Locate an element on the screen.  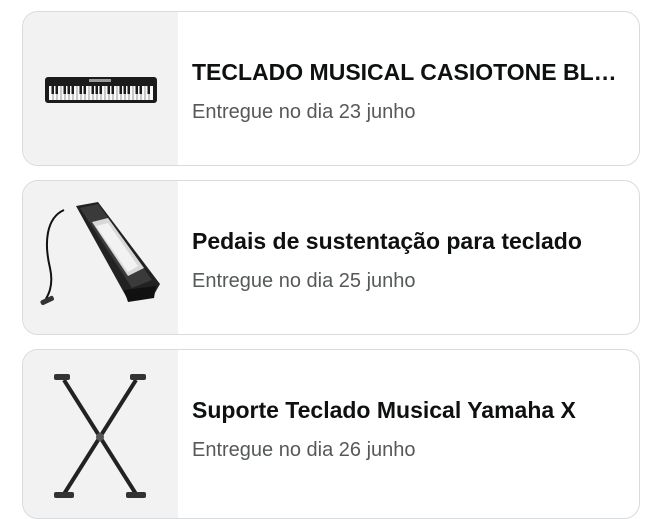
product-title: Pedais de sustentação para teclado is located at coordinates (387, 241).